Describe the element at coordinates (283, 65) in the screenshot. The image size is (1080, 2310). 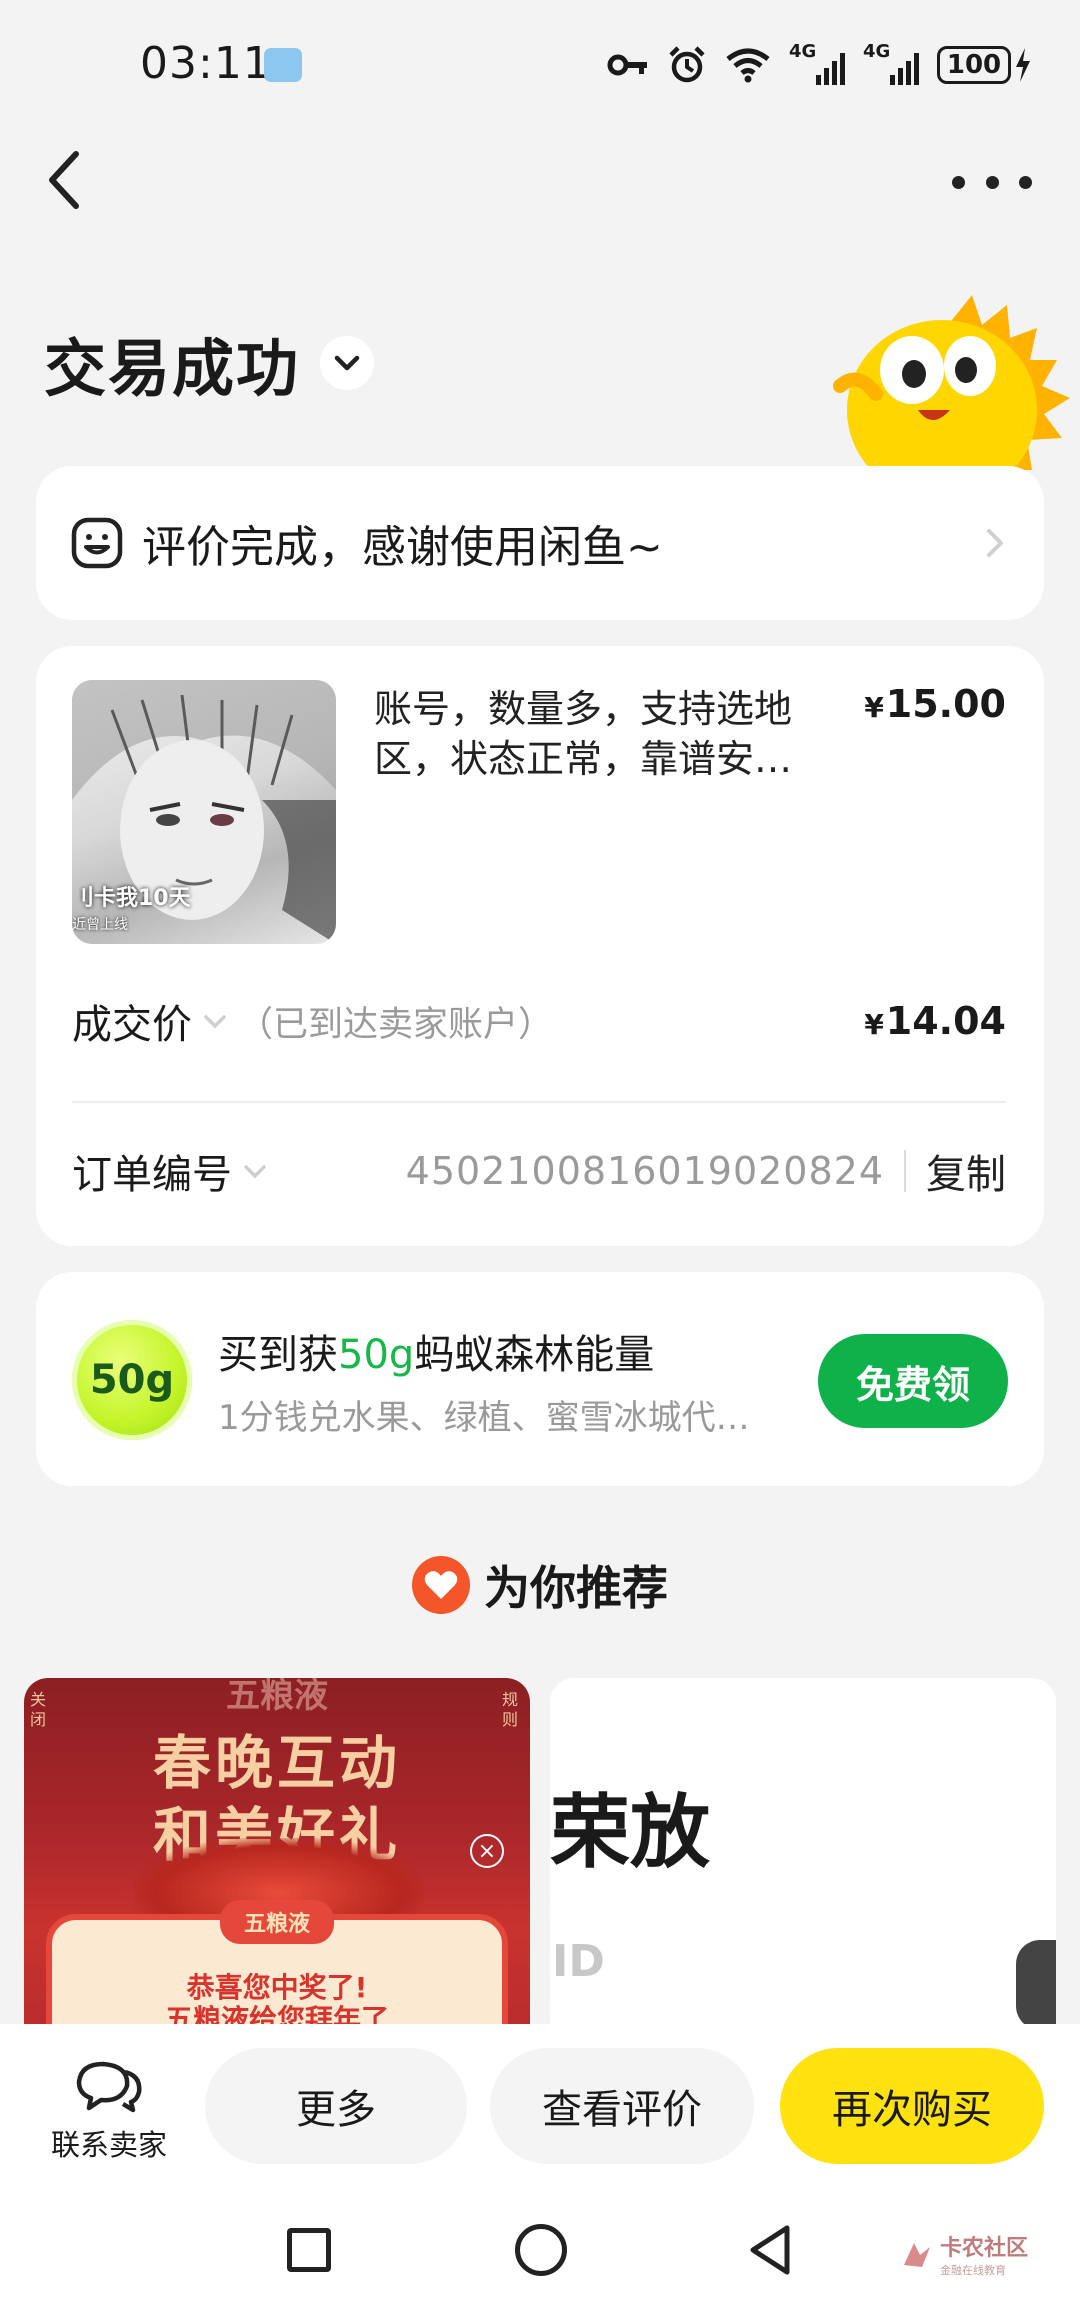
I see `notification-app-icon` at that location.